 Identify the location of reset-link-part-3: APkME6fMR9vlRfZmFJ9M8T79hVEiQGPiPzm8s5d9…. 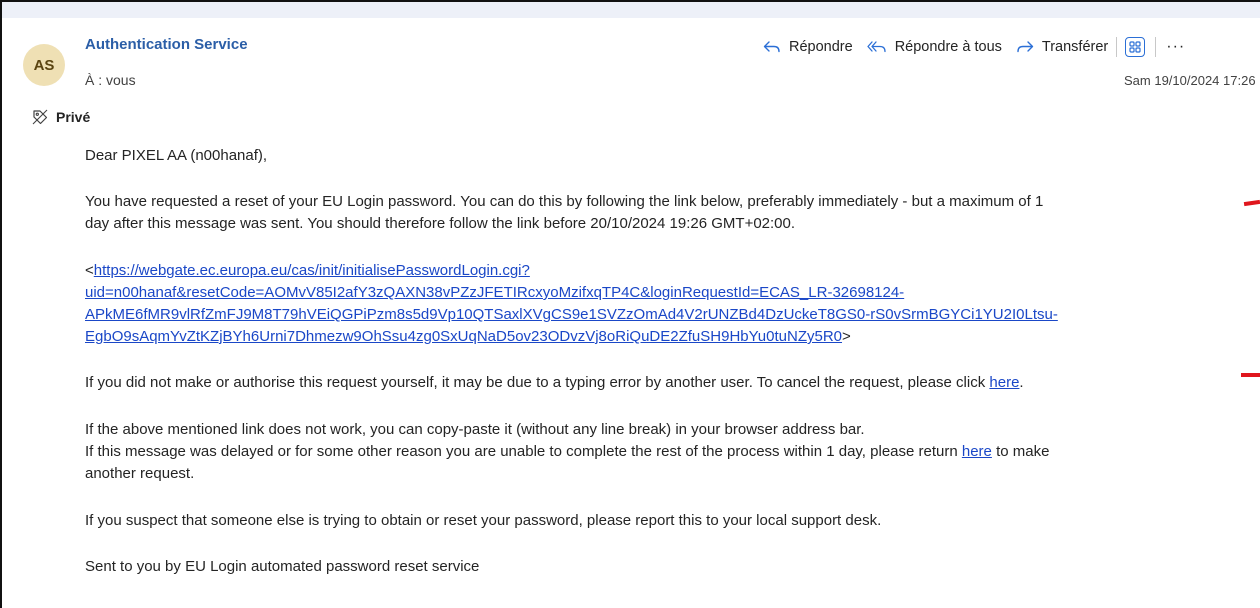
(571, 314).